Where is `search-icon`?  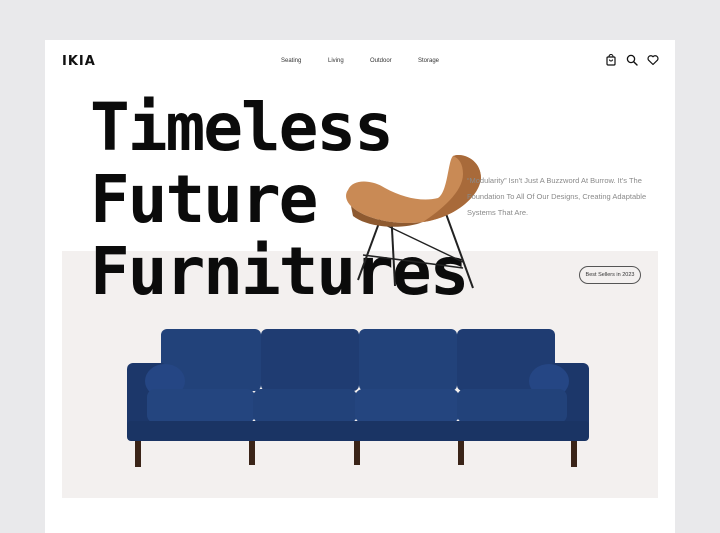
search-icon is located at coordinates (632, 60).